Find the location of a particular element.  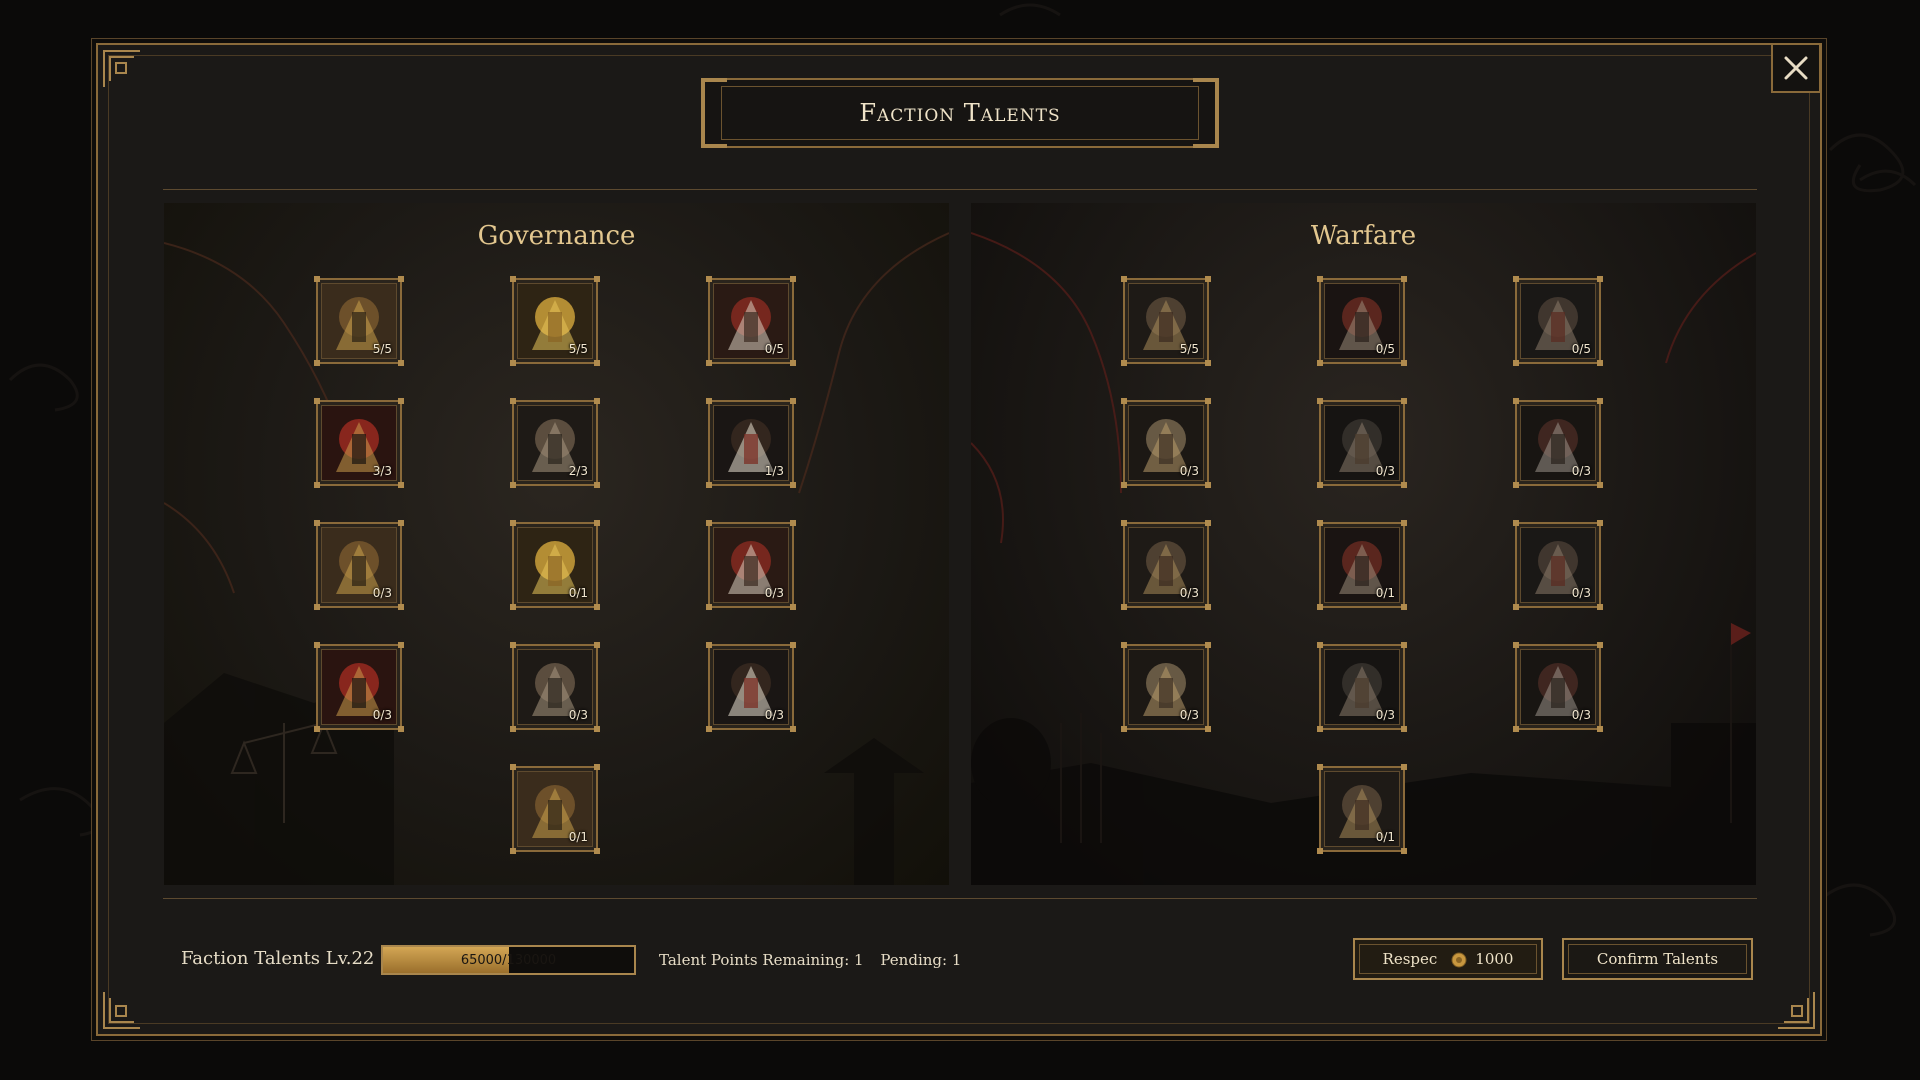

points-remaining: Talent Points Remaining: 1 is located at coordinates (761, 960).